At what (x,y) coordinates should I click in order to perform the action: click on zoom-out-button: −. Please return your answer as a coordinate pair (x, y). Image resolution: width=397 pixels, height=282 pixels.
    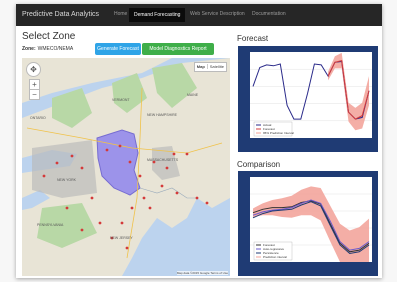
    Looking at the image, I should click on (34, 94).